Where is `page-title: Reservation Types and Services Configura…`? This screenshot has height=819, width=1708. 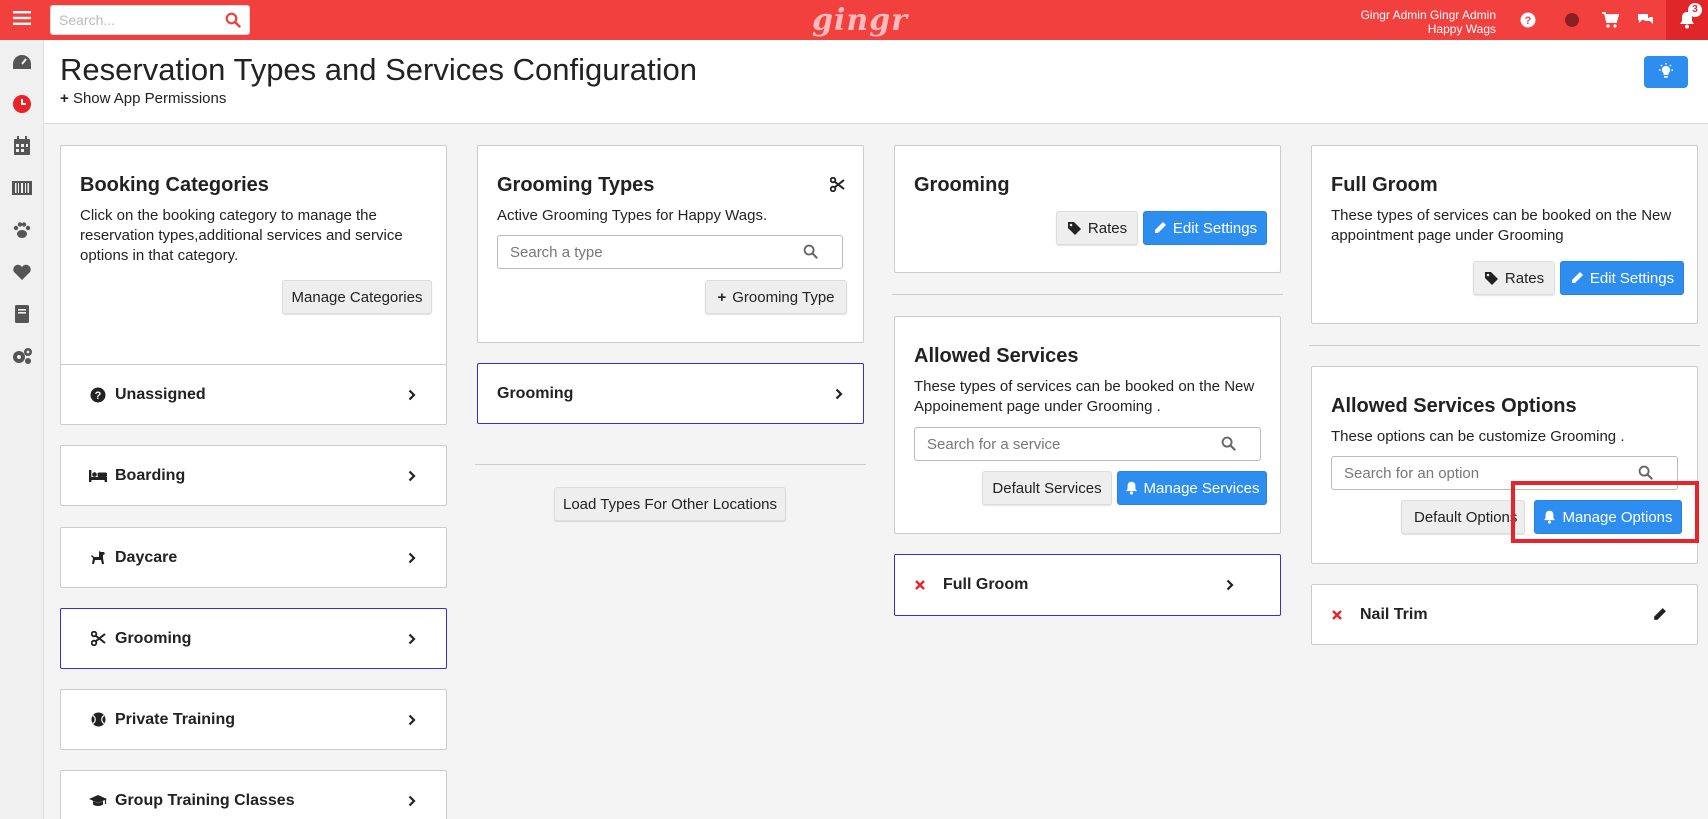 page-title: Reservation Types and Services Configura… is located at coordinates (378, 69).